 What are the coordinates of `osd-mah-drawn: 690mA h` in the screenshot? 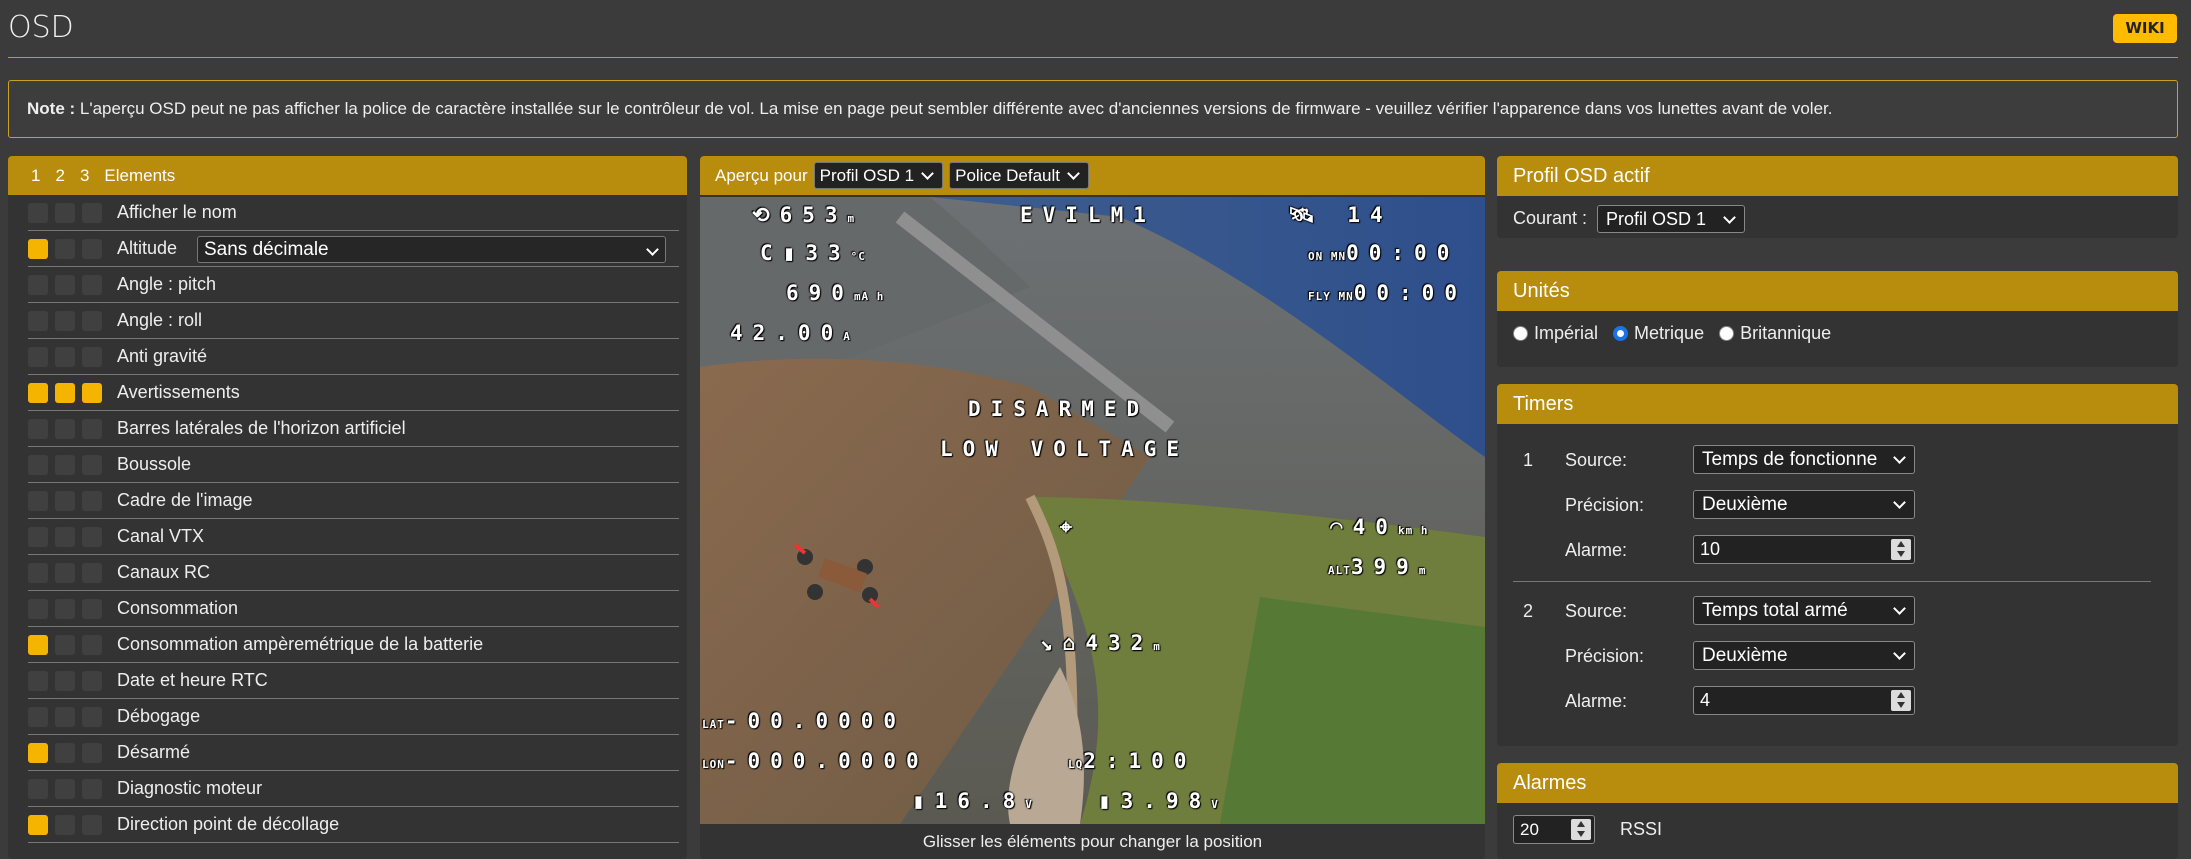 It's located at (835, 293).